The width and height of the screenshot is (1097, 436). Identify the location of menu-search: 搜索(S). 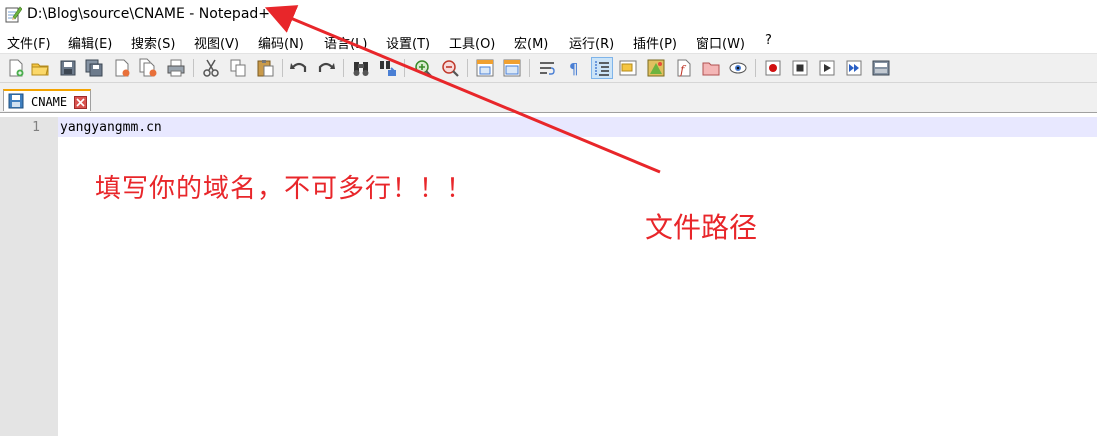
(153, 42).